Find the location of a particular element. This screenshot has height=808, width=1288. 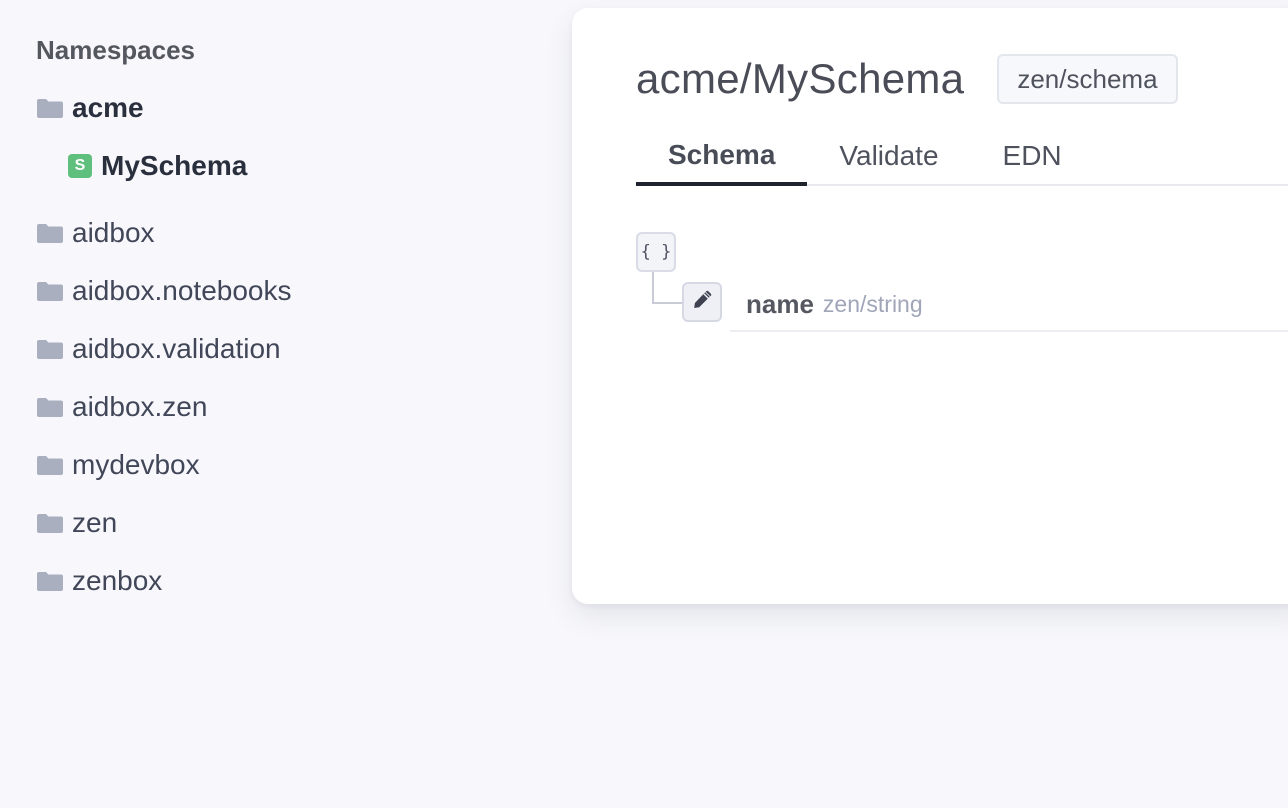

sidebar-title: Namespaces is located at coordinates (115, 50).